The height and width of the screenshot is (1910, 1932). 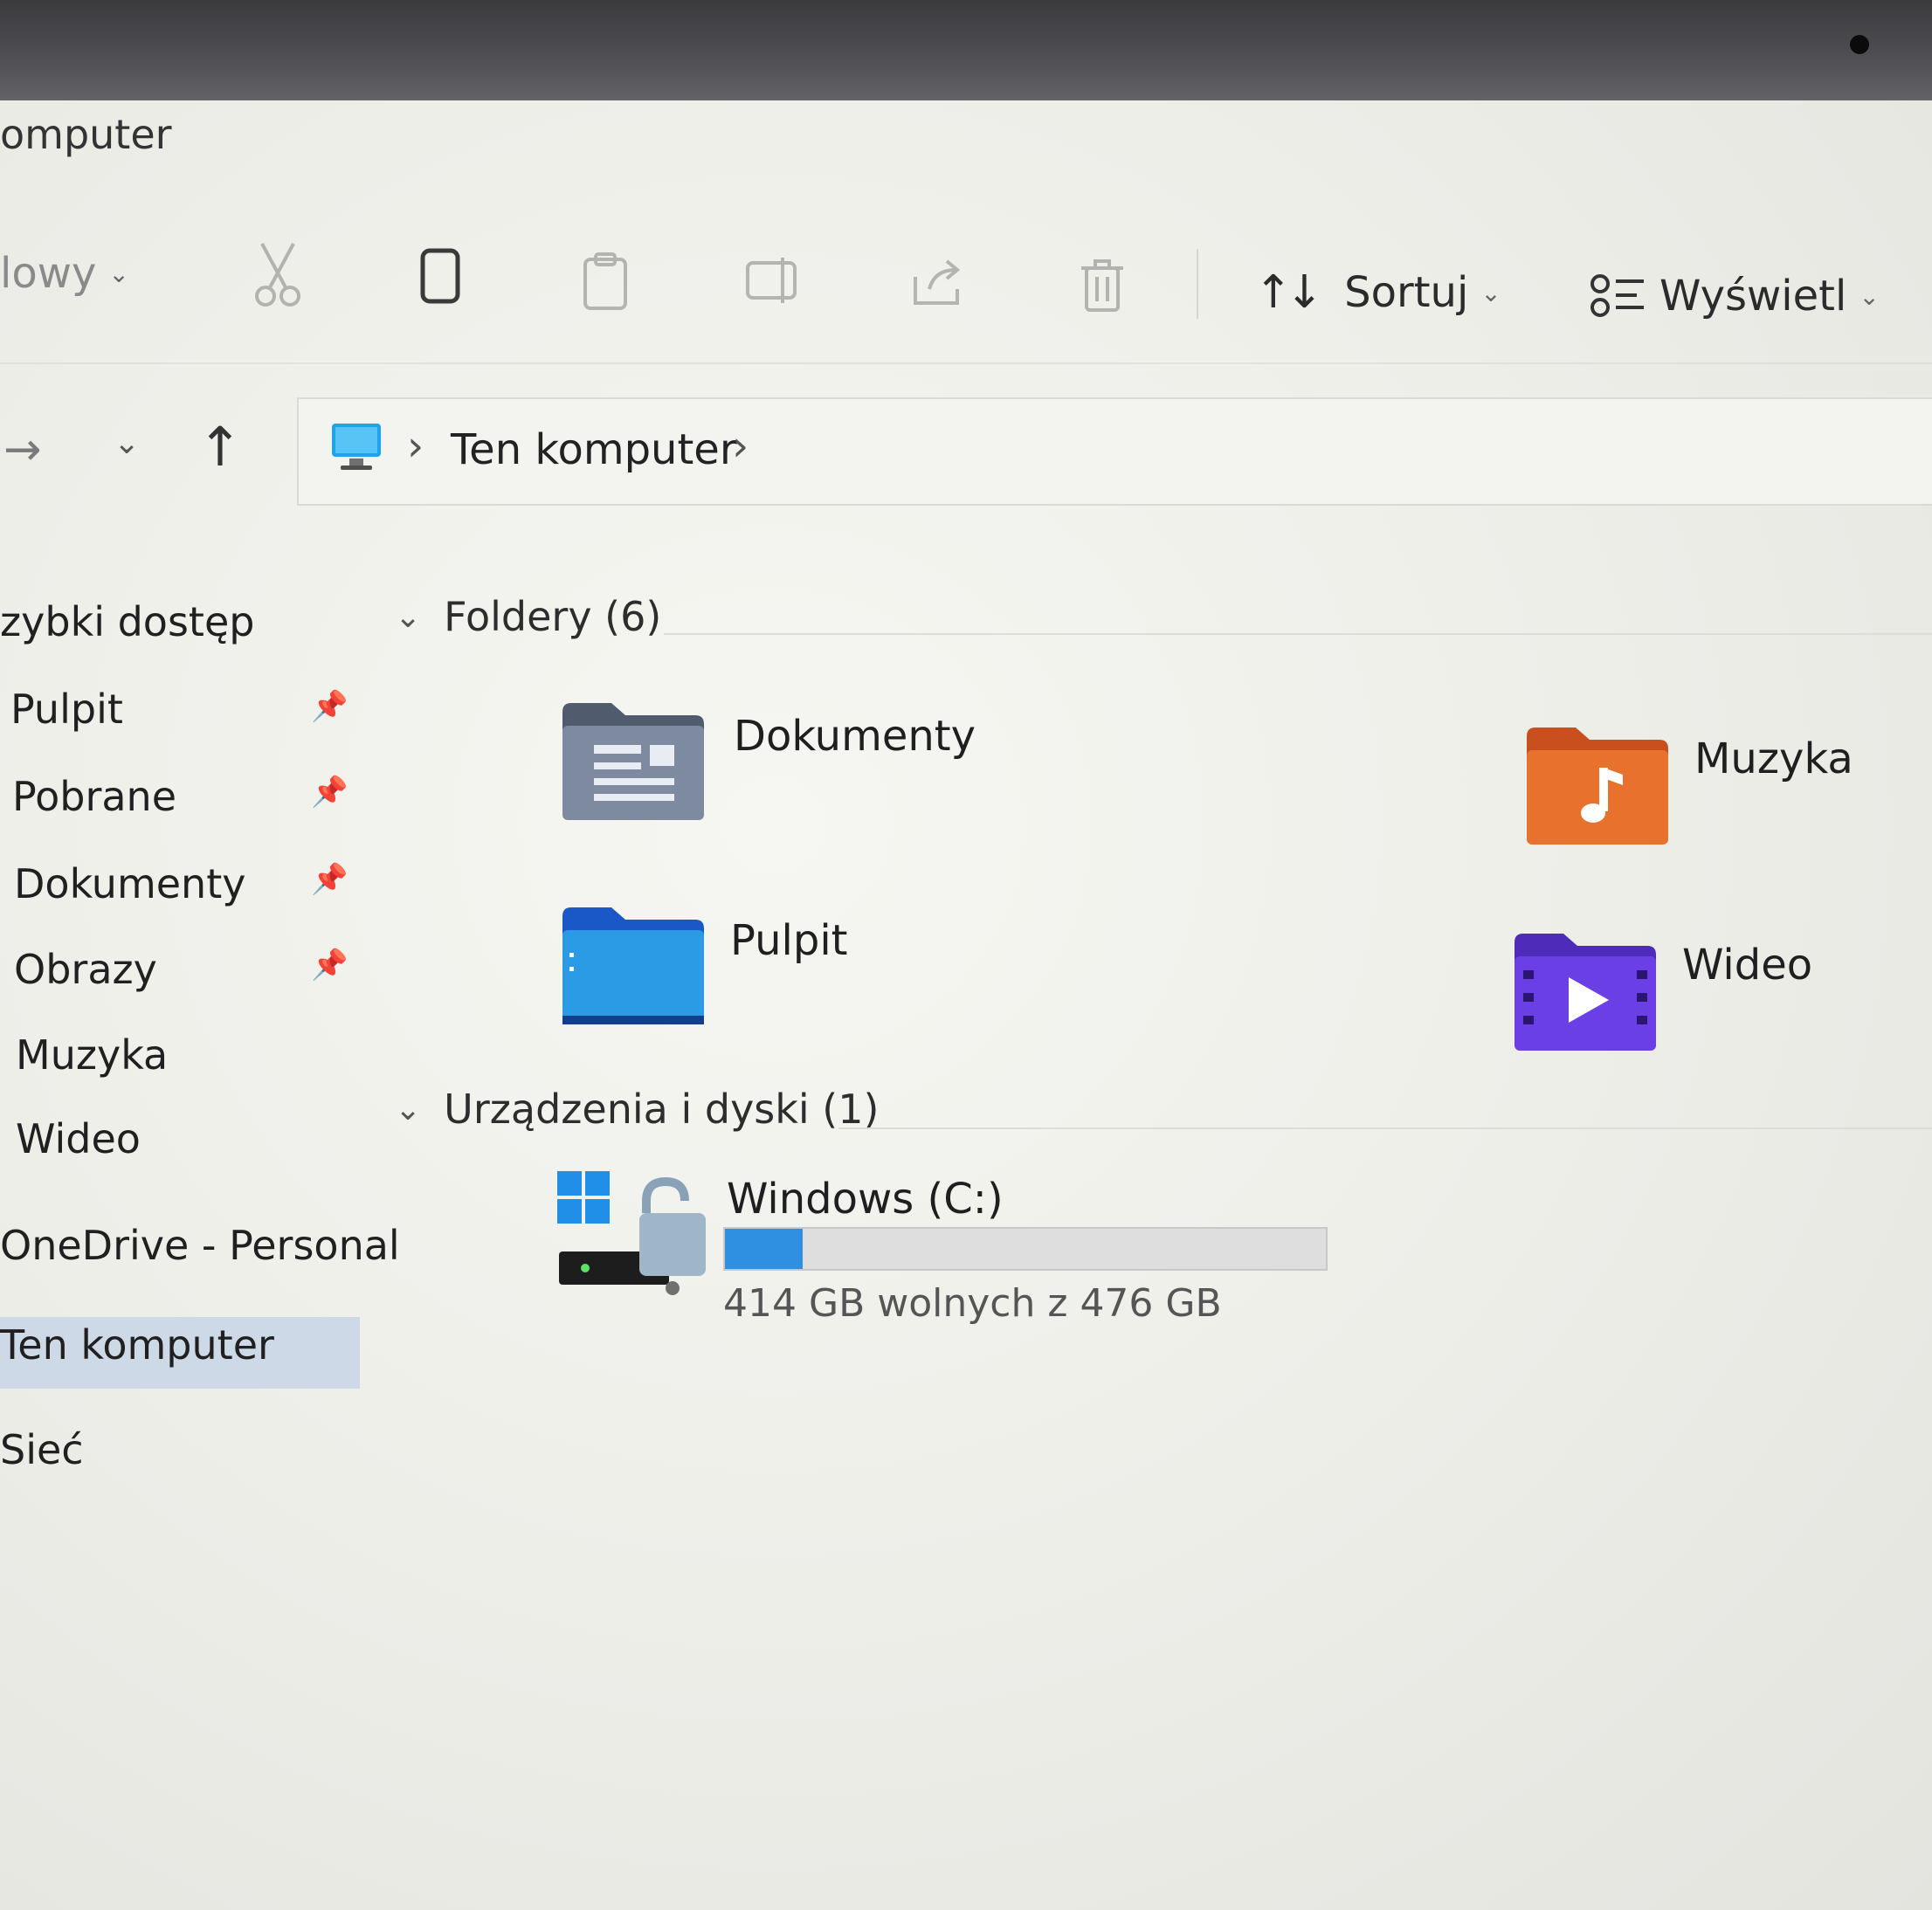 What do you see at coordinates (1406, 292) in the screenshot?
I see `sort-label: Sortuj` at bounding box center [1406, 292].